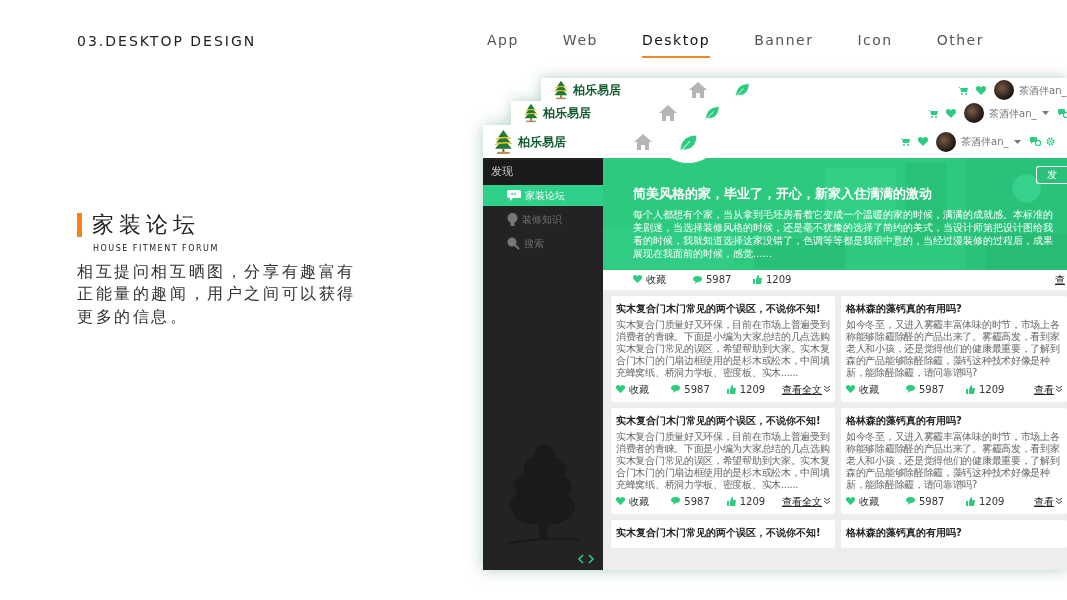 This screenshot has height=600, width=1067. I want to click on read-more-link: 查, so click(1061, 279).